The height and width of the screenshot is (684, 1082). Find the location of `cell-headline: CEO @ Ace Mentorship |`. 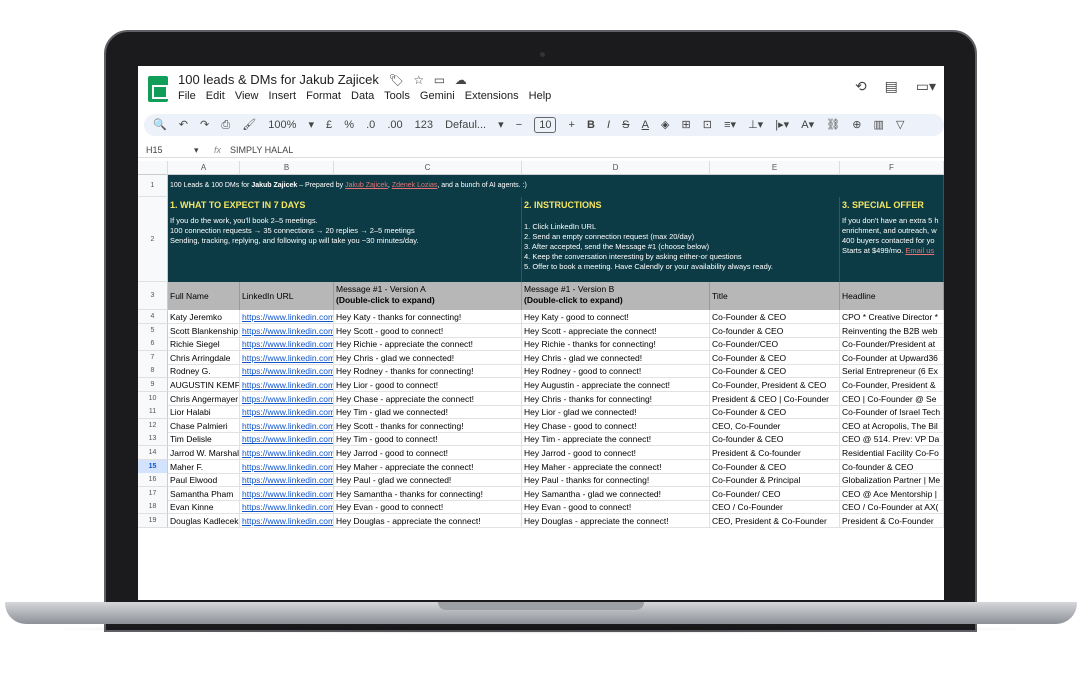

cell-headline: CEO @ Ace Mentorship | is located at coordinates (892, 494).